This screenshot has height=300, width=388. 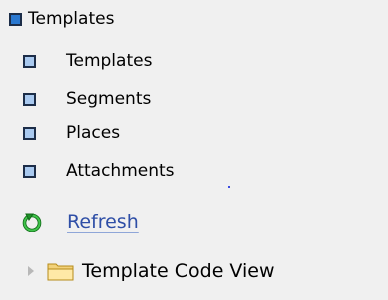 I want to click on tree-item-template-code-view: Template Code View, so click(x=151, y=271).